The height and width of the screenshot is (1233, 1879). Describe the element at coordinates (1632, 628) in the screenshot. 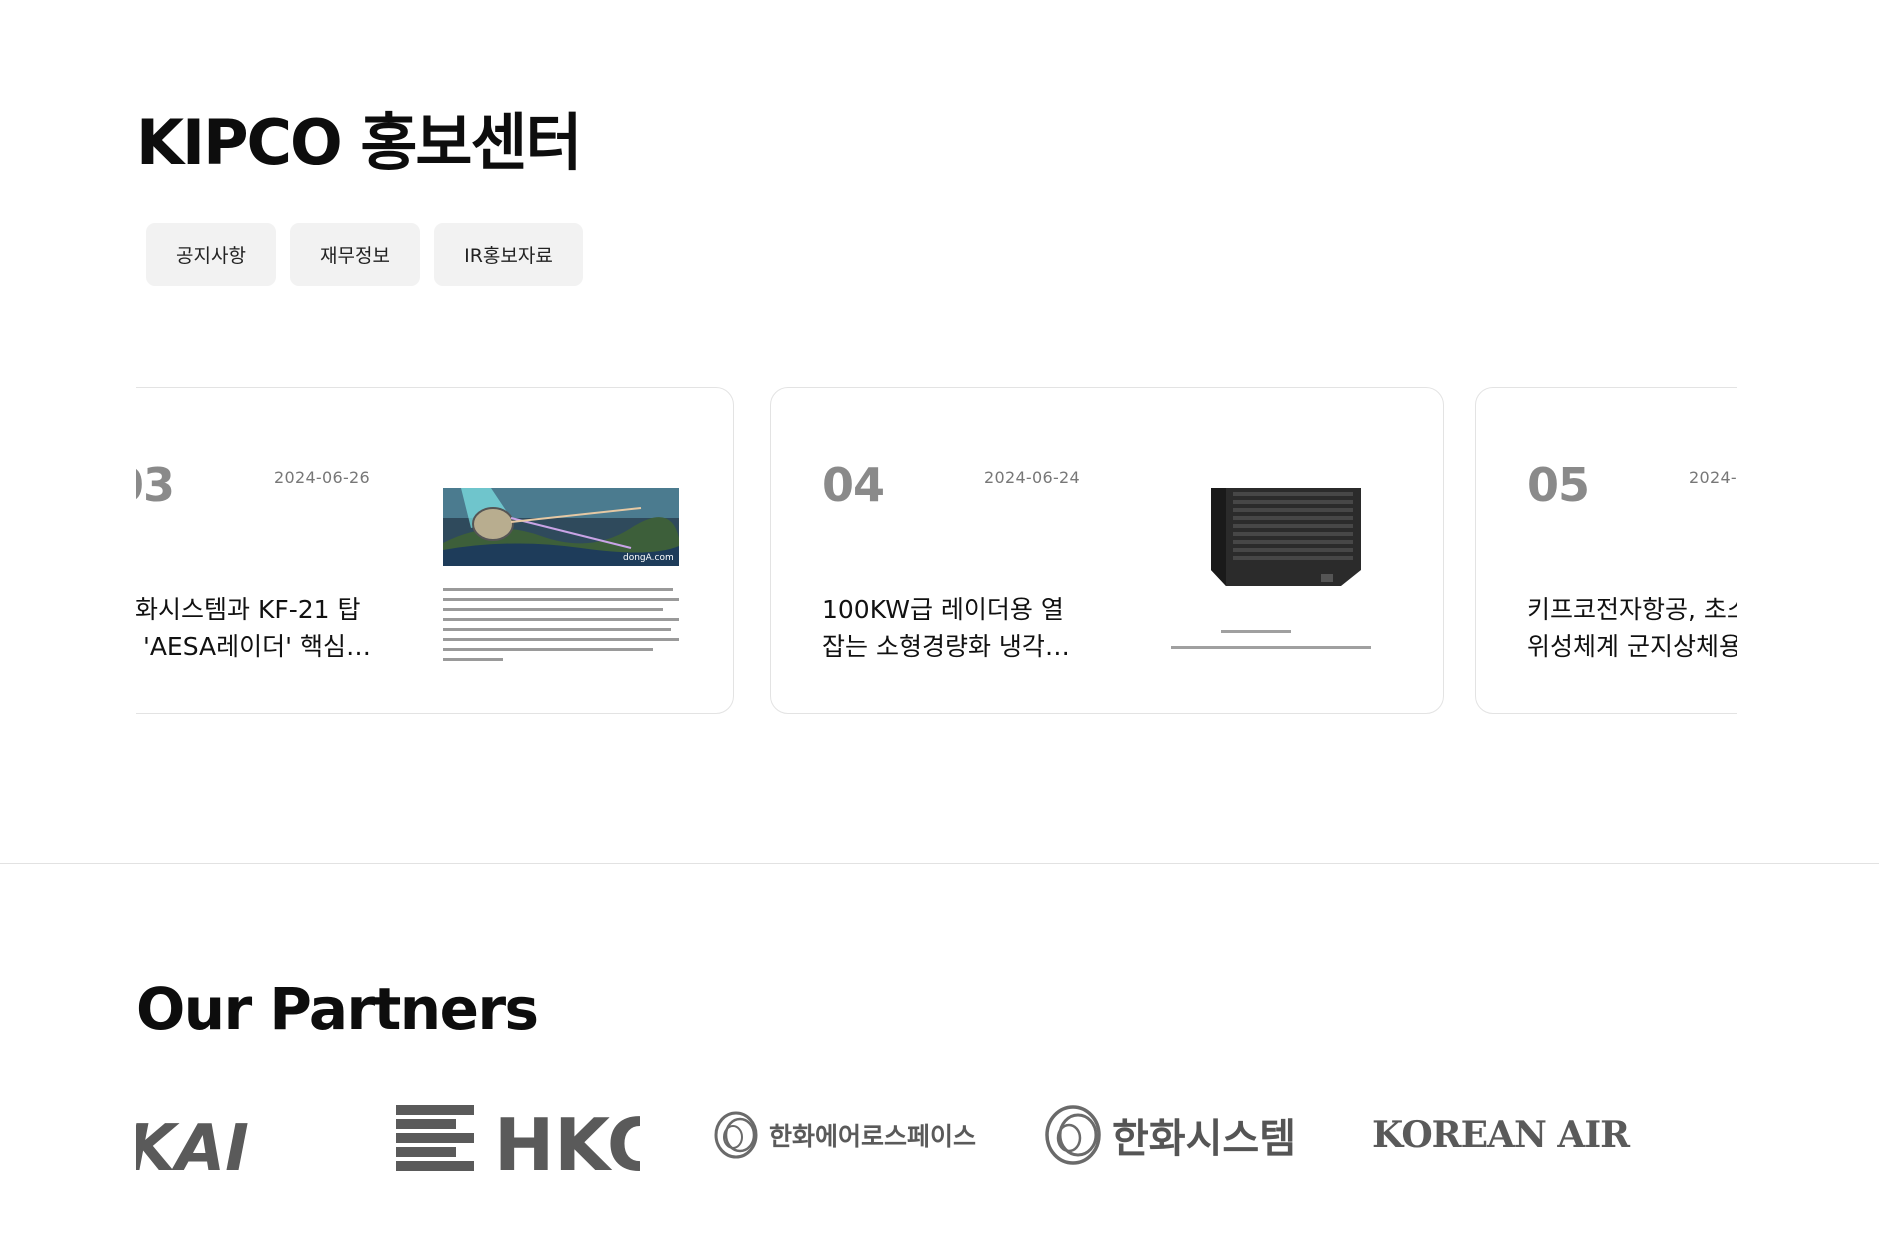

I see `news-card-headline: 키프코전자항공, 초소형 위성체계 군지상체용` at that location.